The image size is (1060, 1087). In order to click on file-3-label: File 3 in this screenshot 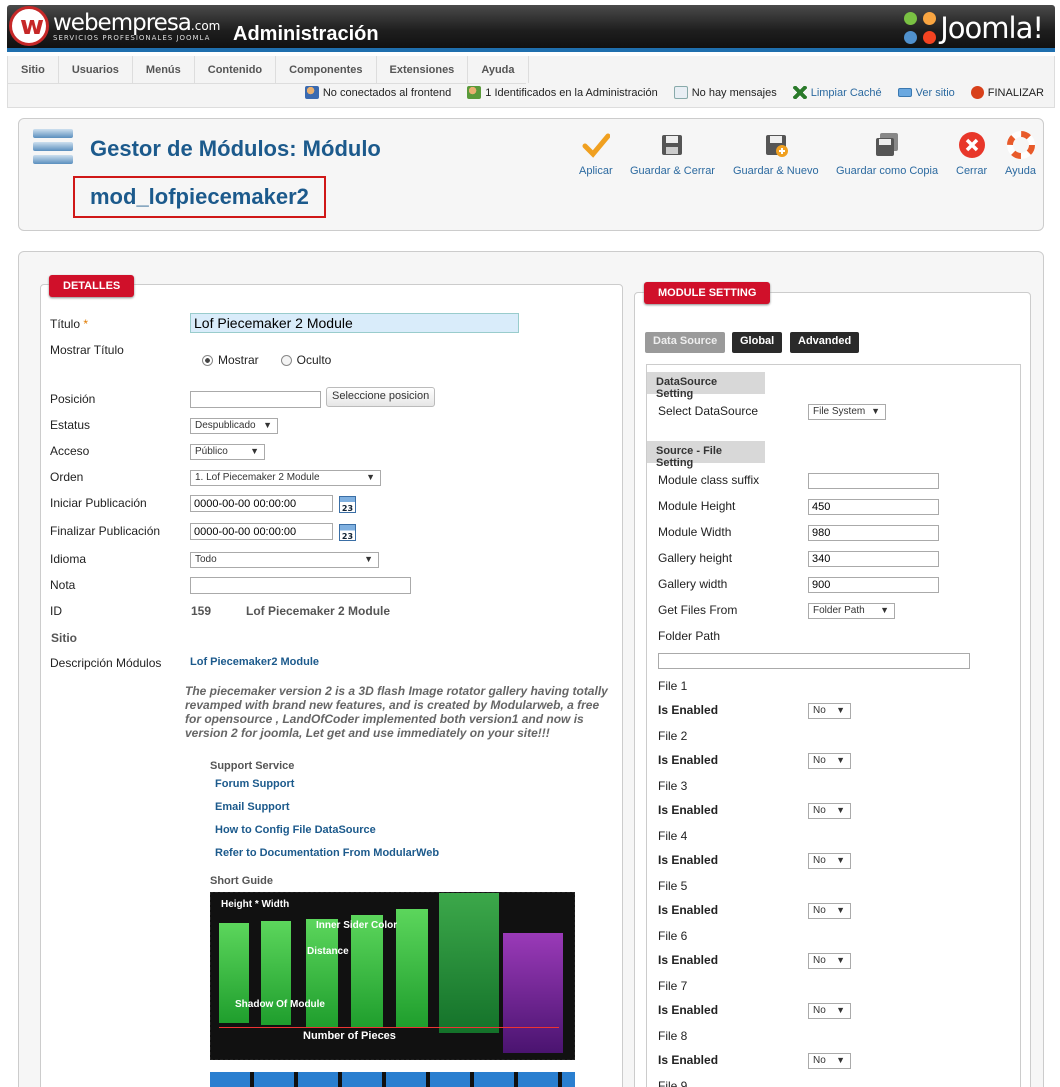, I will do `click(673, 786)`.